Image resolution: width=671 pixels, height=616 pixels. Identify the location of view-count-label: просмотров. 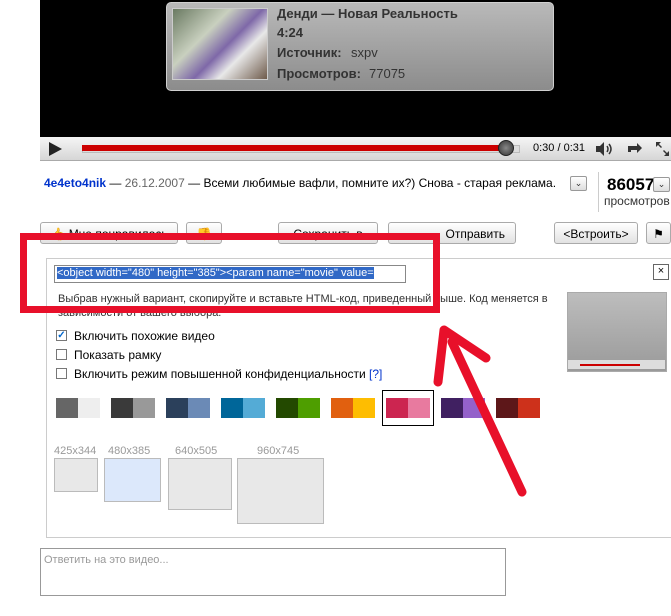
(637, 201).